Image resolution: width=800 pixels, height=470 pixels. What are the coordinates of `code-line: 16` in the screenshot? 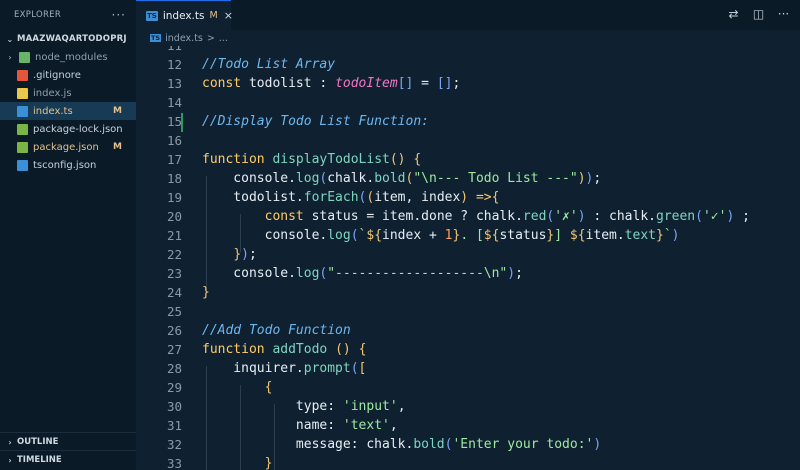 It's located at (468, 140).